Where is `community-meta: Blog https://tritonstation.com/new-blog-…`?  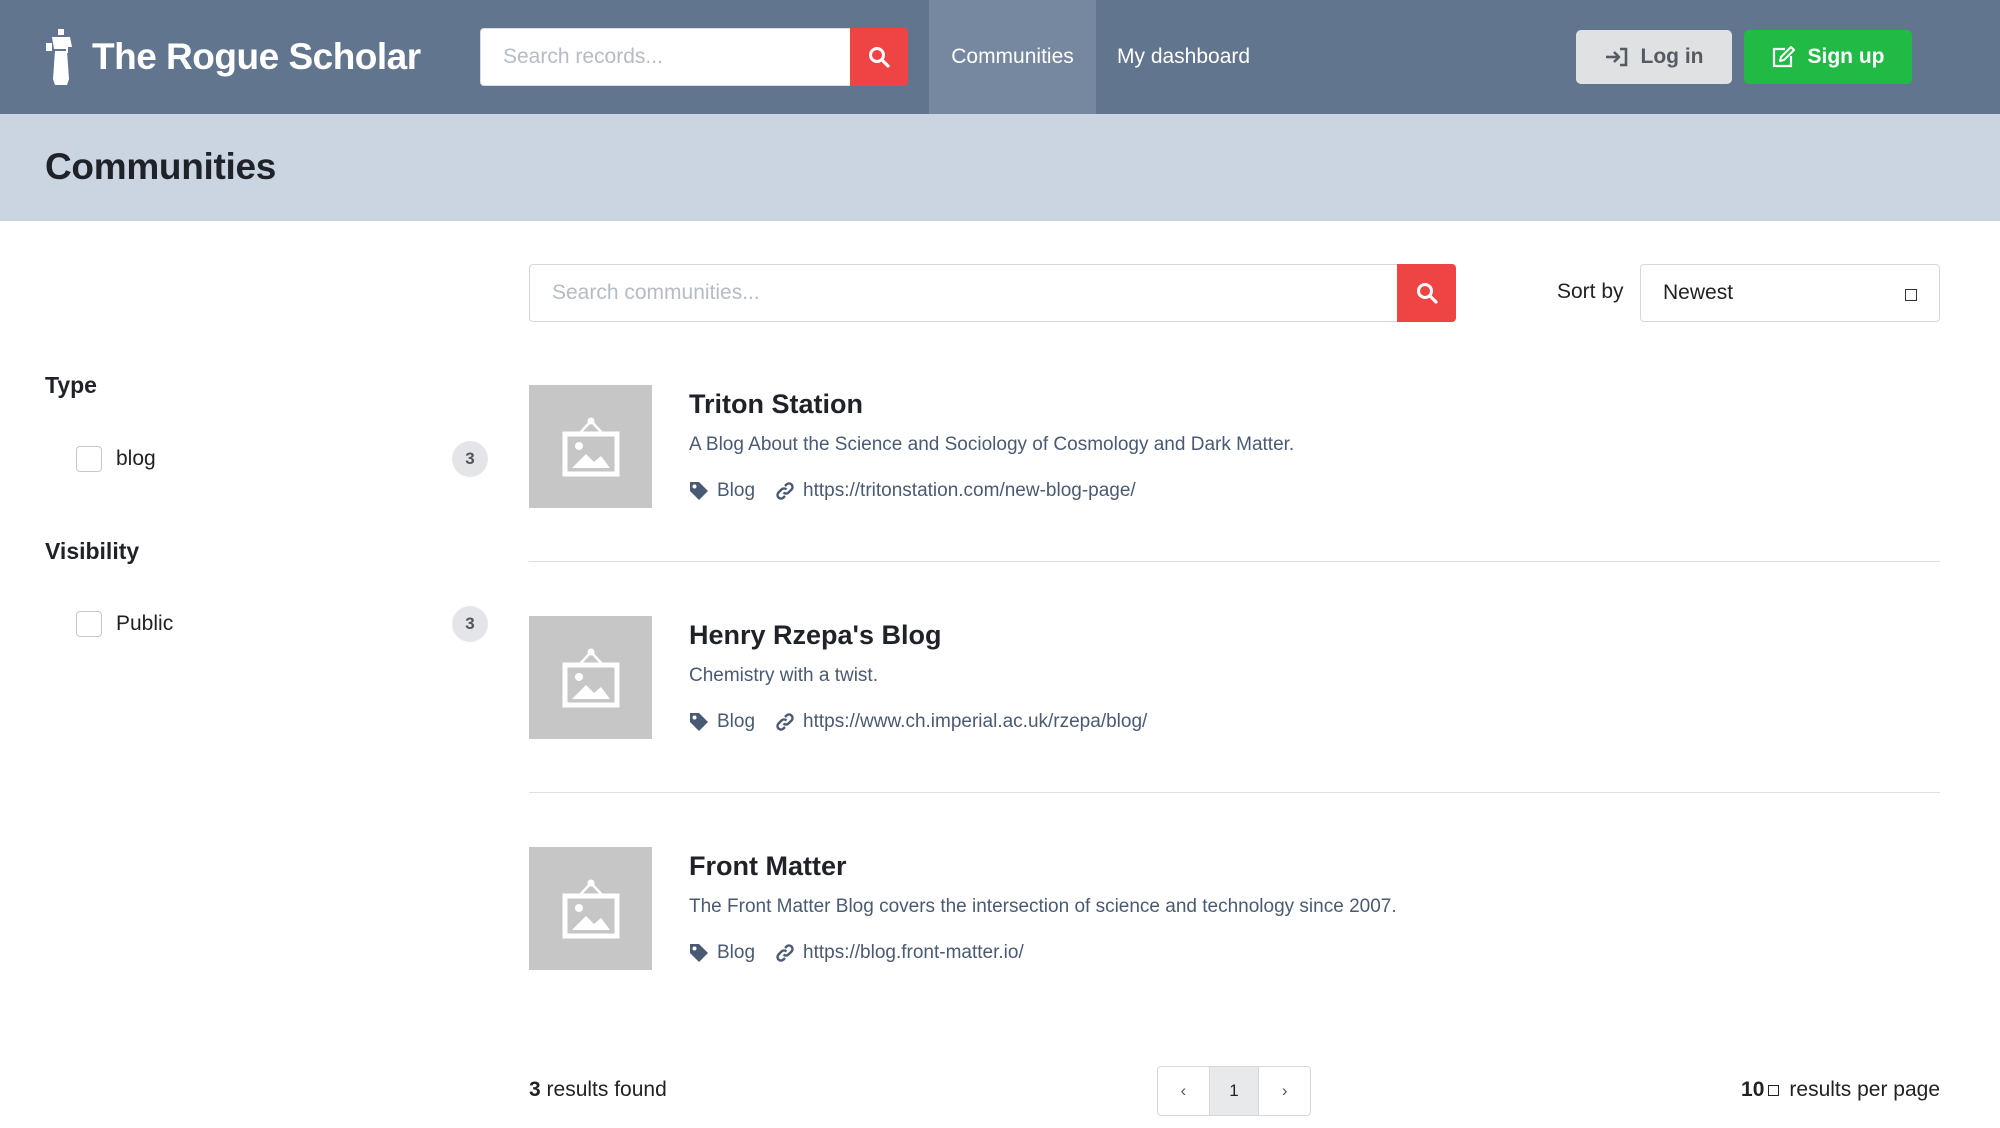
community-meta: Blog https://tritonstation.com/new-blog-… is located at coordinates (912, 491).